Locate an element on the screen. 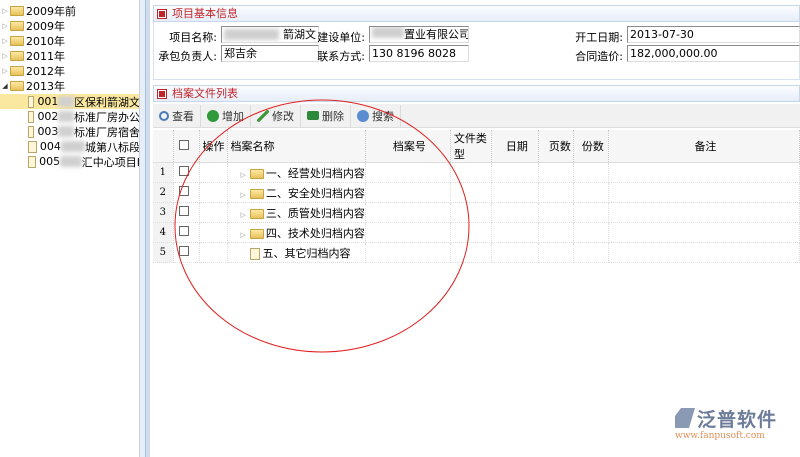 The width and height of the screenshot is (800, 457). builder-field: 置业有限公司 is located at coordinates (419, 34).